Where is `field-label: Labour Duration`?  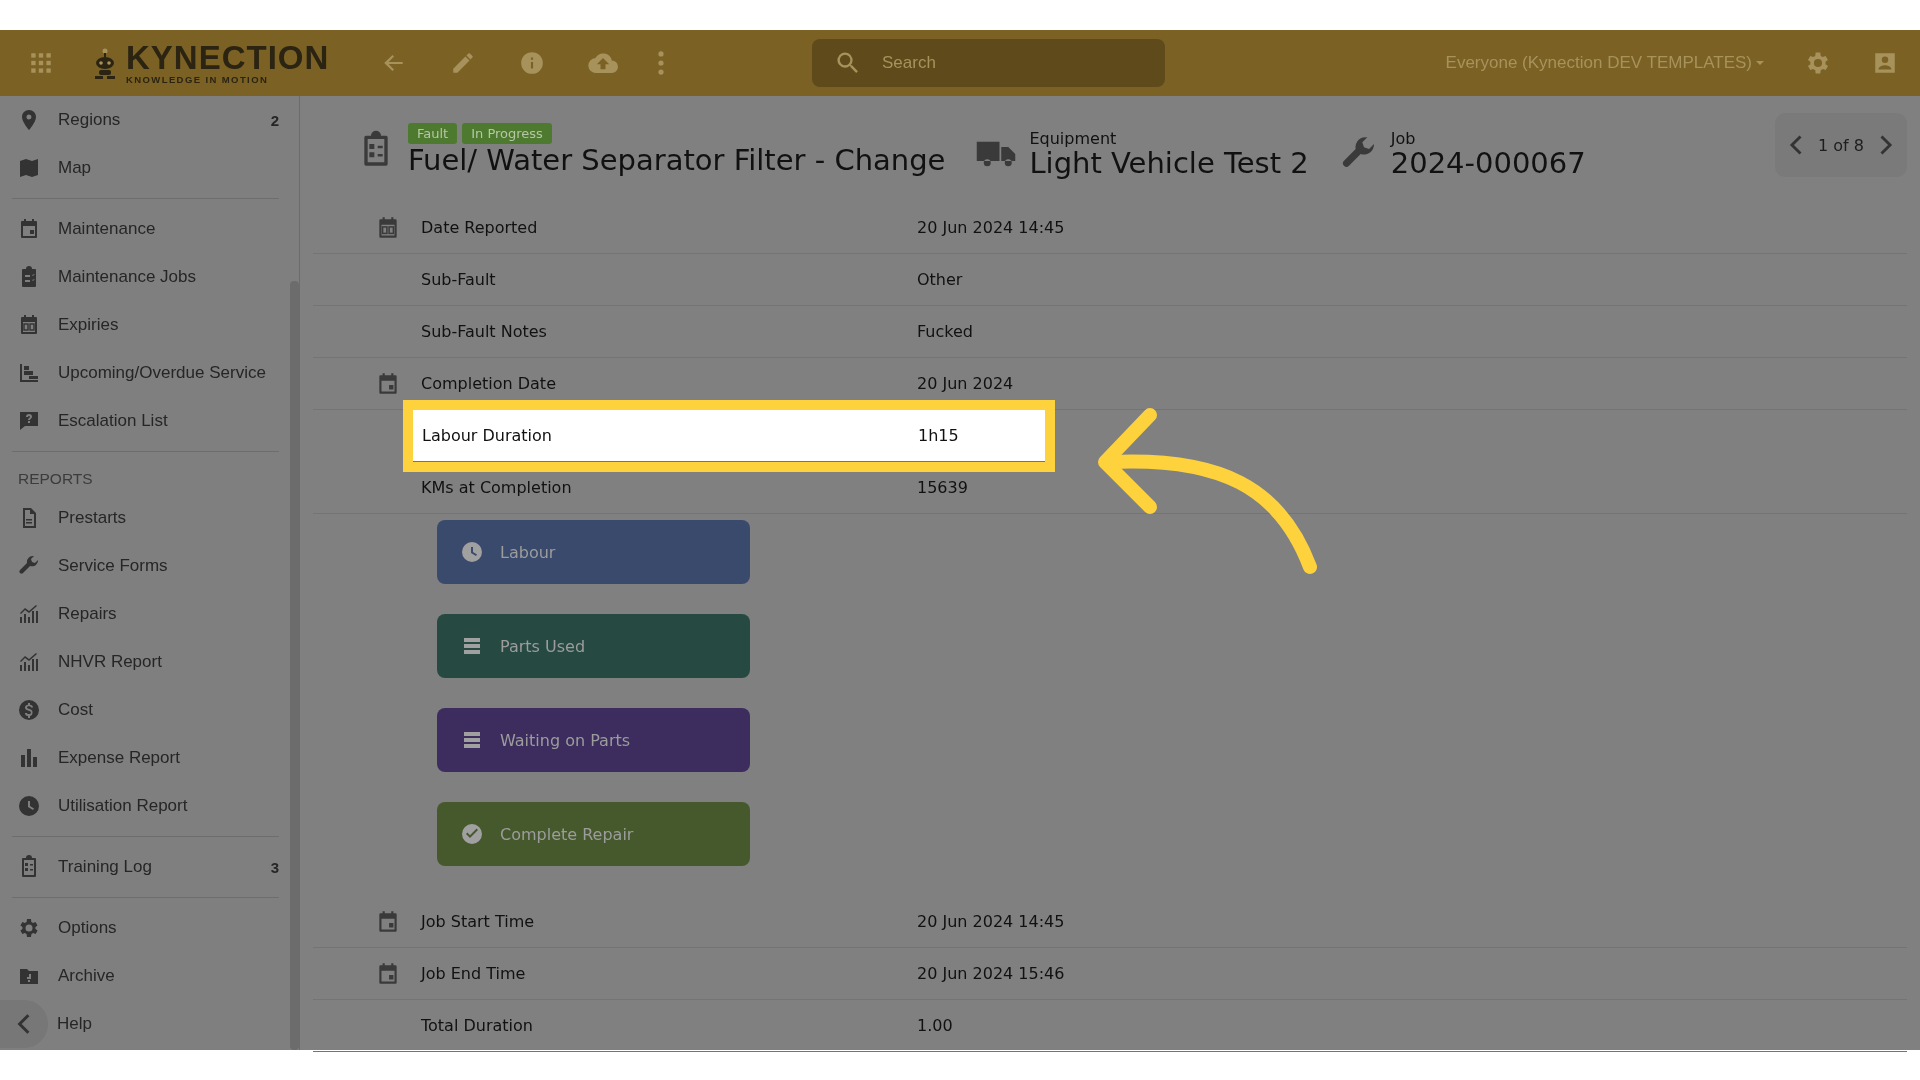 field-label: Labour Duration is located at coordinates (487, 435).